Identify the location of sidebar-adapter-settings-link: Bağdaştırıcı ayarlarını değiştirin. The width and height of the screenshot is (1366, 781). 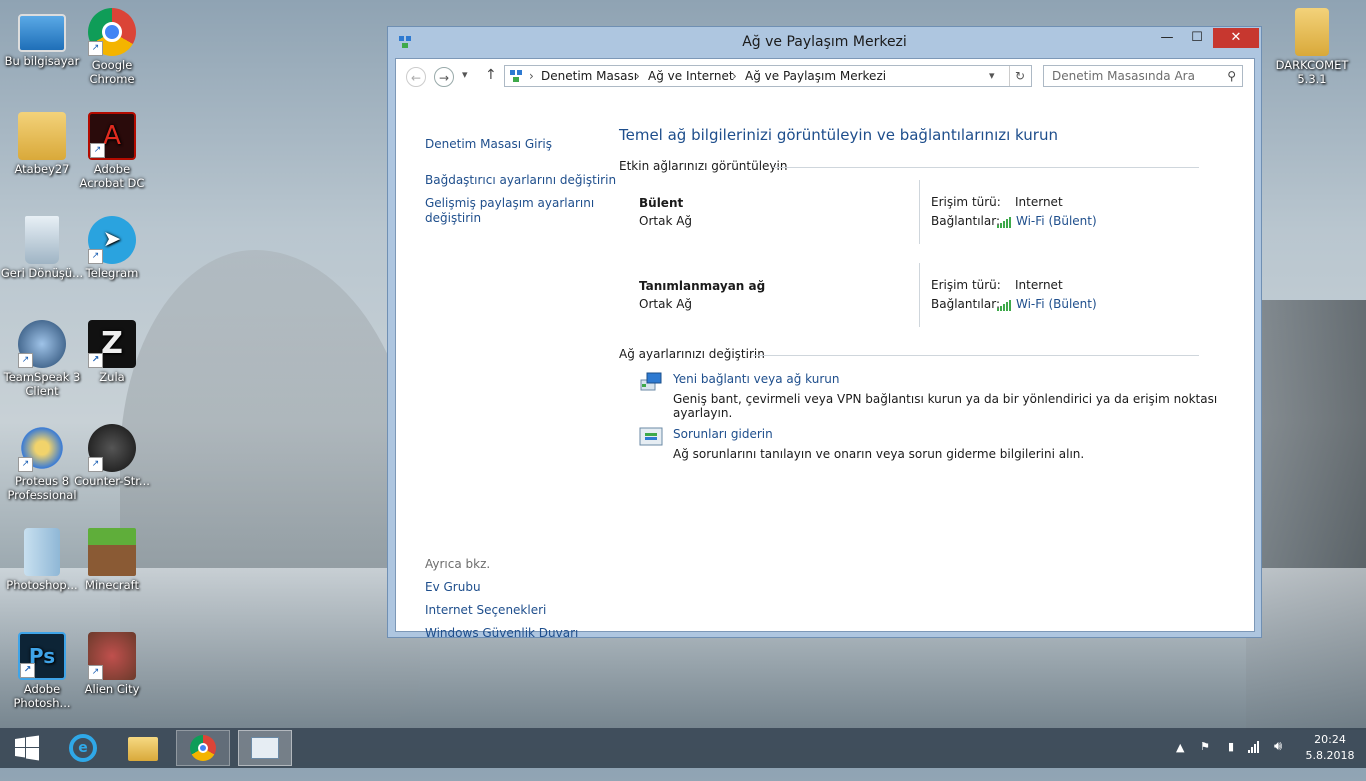
(520, 180).